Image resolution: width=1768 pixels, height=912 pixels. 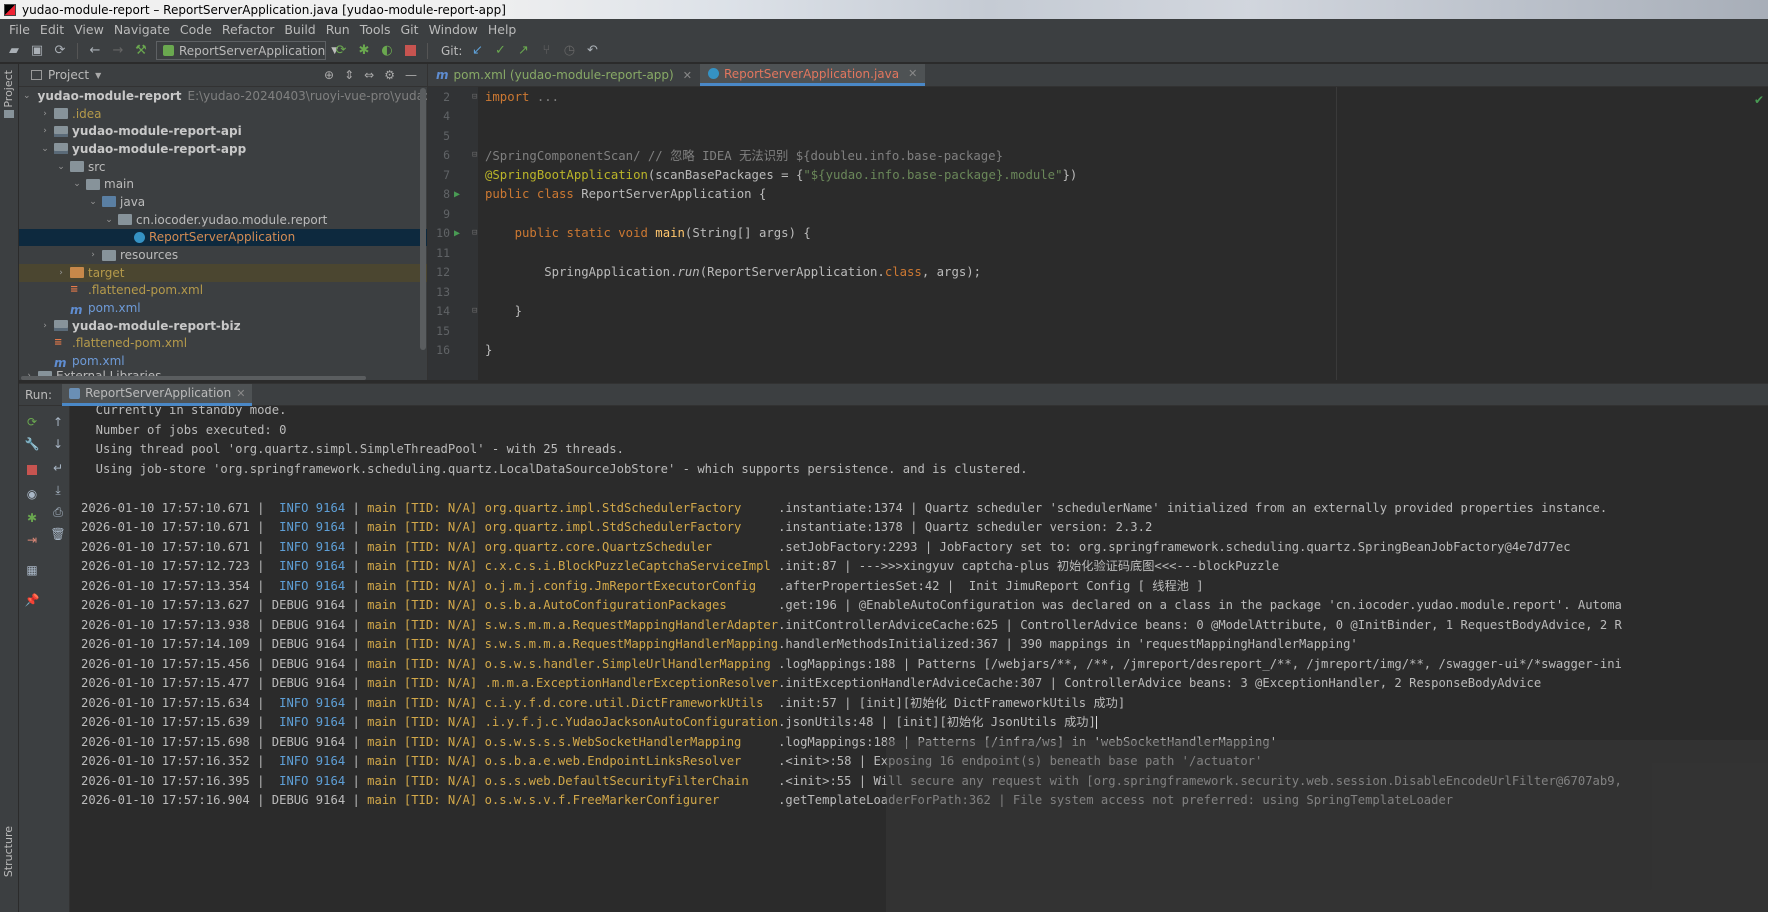 I want to click on pin-icon: 📌, so click(x=32, y=600).